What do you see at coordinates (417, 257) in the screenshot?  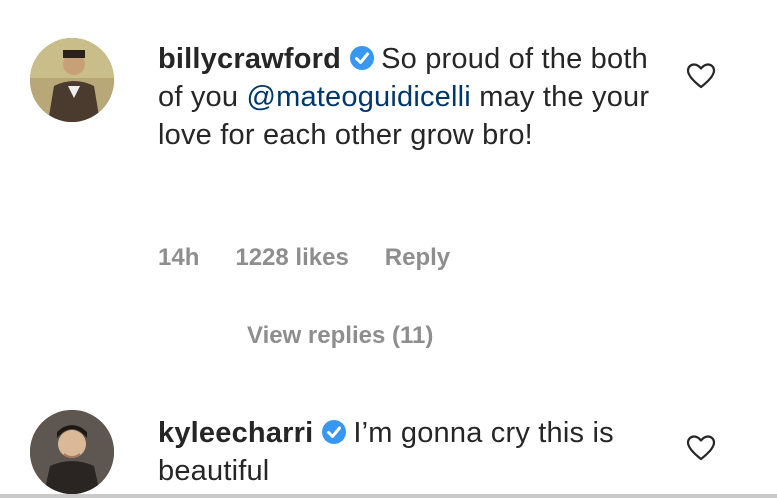 I see `reply-button: Reply` at bounding box center [417, 257].